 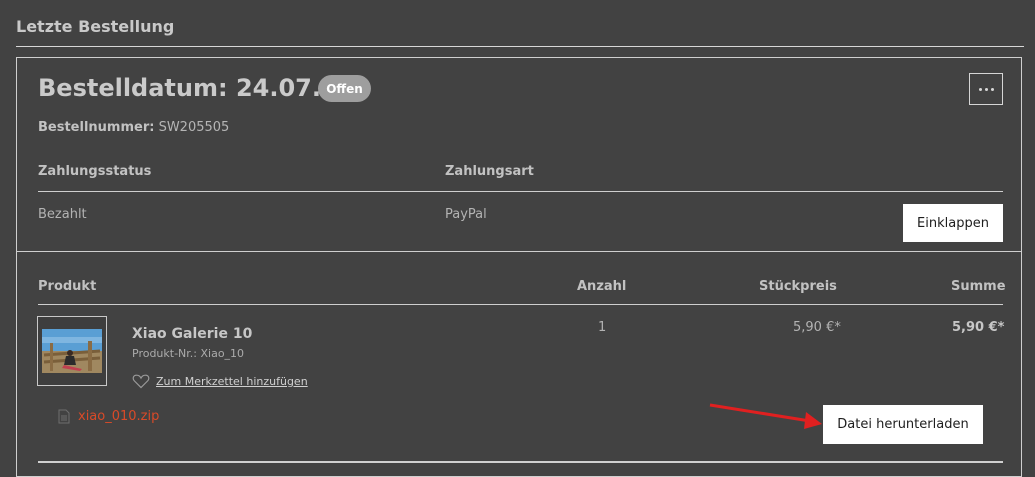 I want to click on order-date: Bestelldatum: 24.07.24, so click(x=196, y=88).